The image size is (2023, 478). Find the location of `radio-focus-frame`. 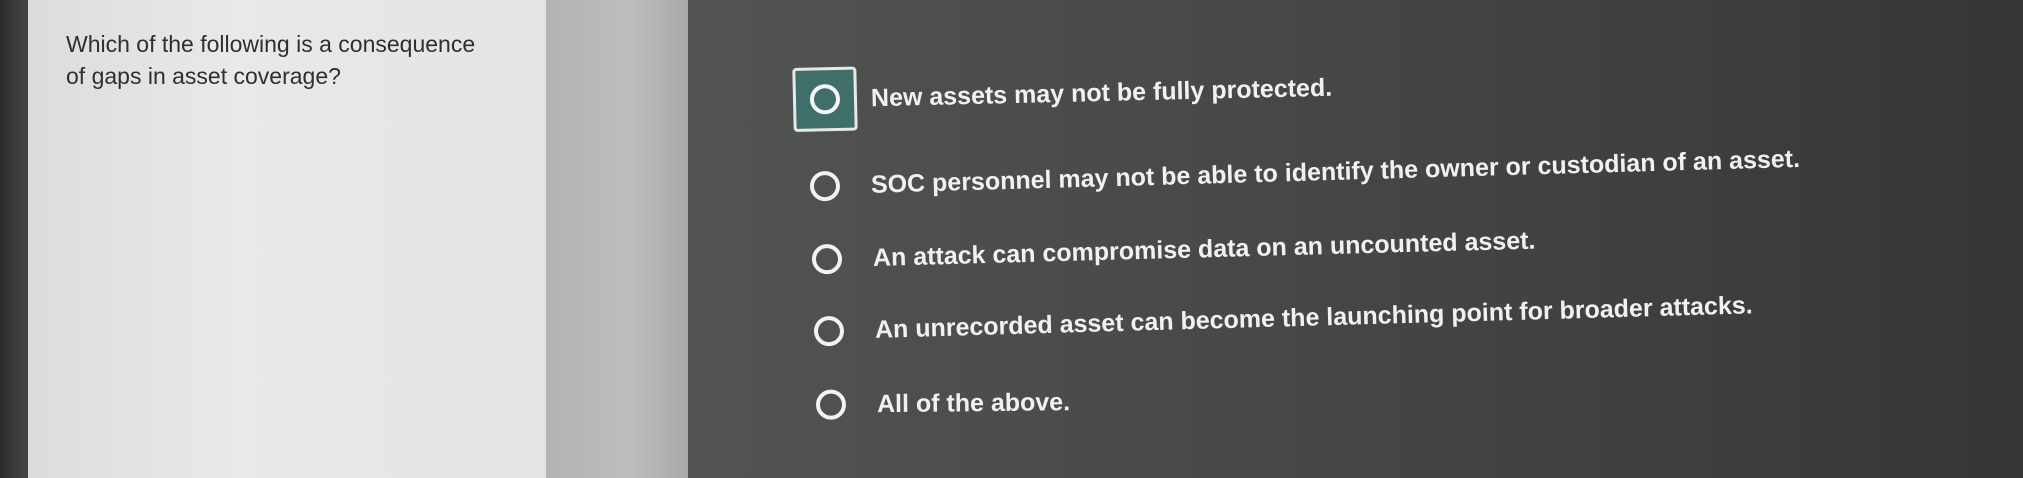

radio-focus-frame is located at coordinates (825, 99).